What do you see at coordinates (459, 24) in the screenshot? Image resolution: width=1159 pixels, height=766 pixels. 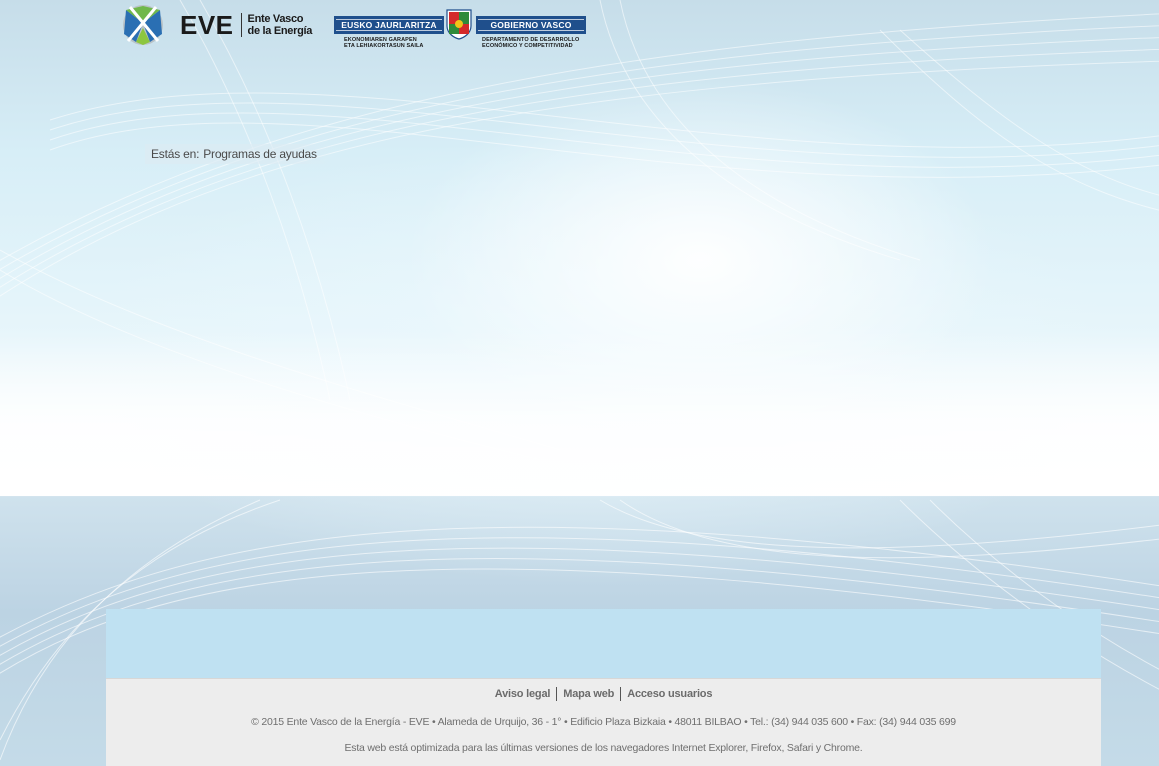 I see `coat-of-arms-icon` at bounding box center [459, 24].